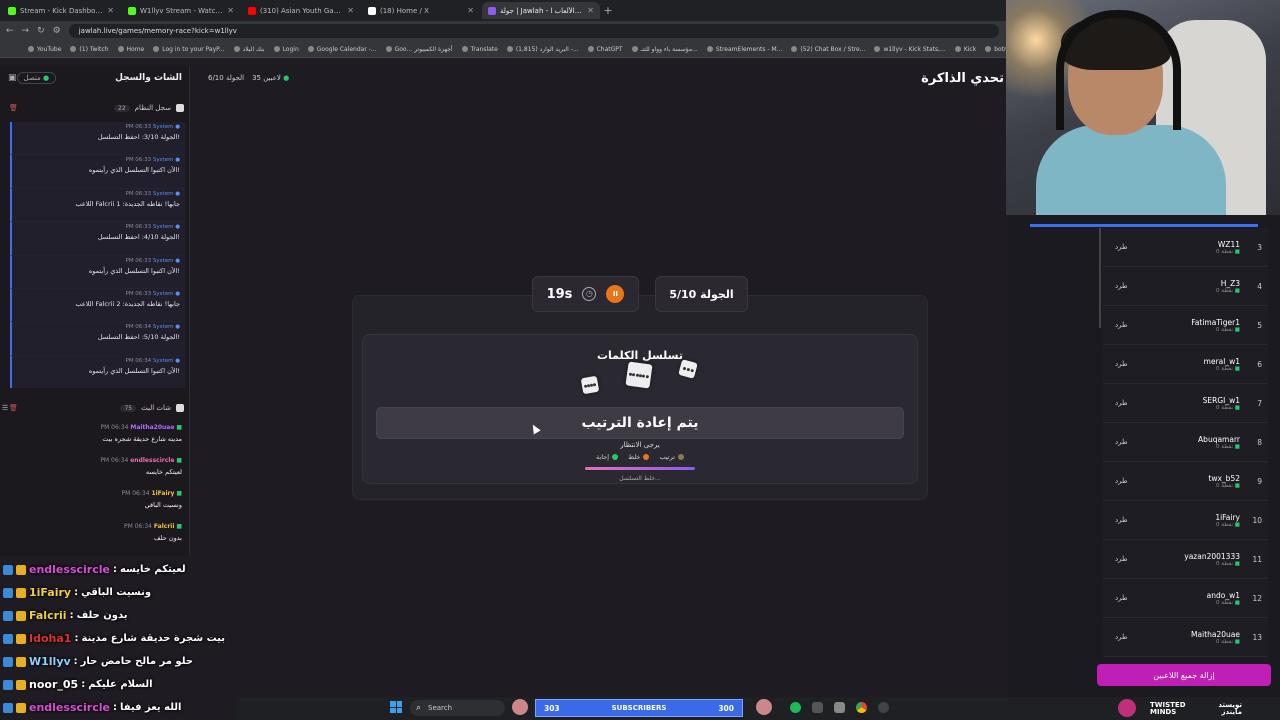 This screenshot has width=1280, height=720. Describe the element at coordinates (640, 468) in the screenshot. I see `phase-progress-bar` at that location.